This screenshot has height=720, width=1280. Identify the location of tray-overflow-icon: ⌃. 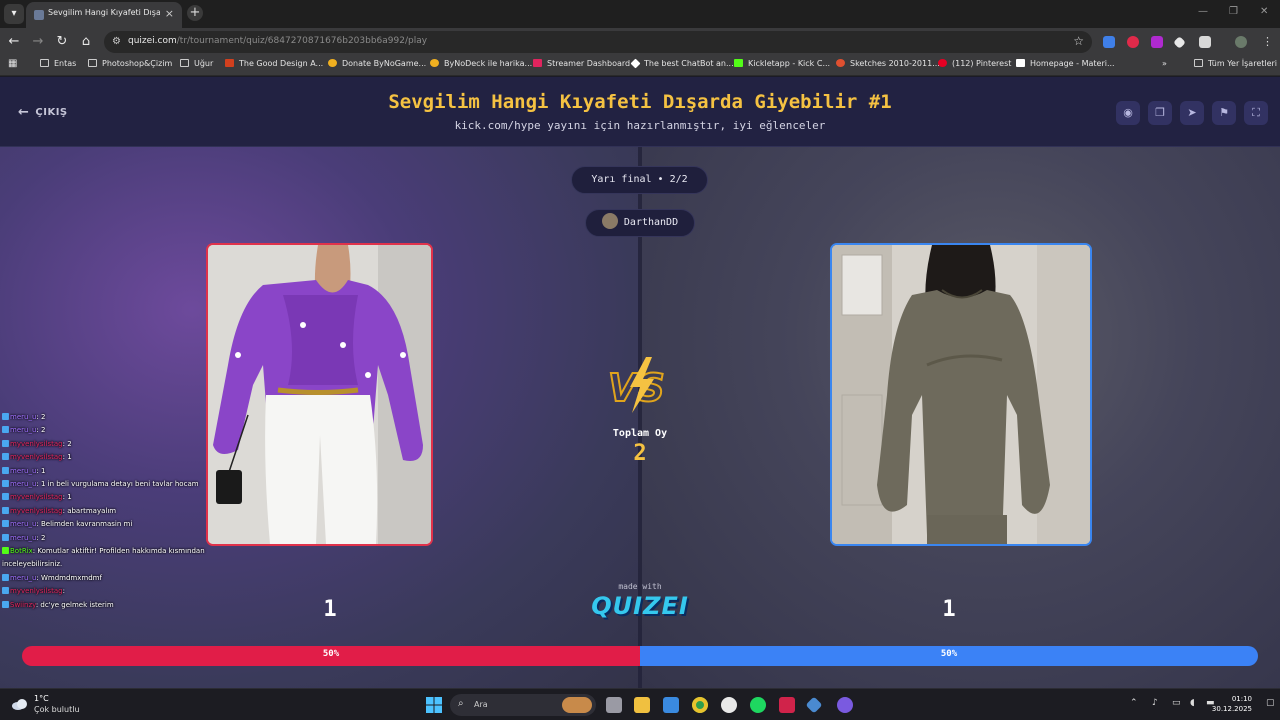
(1134, 703).